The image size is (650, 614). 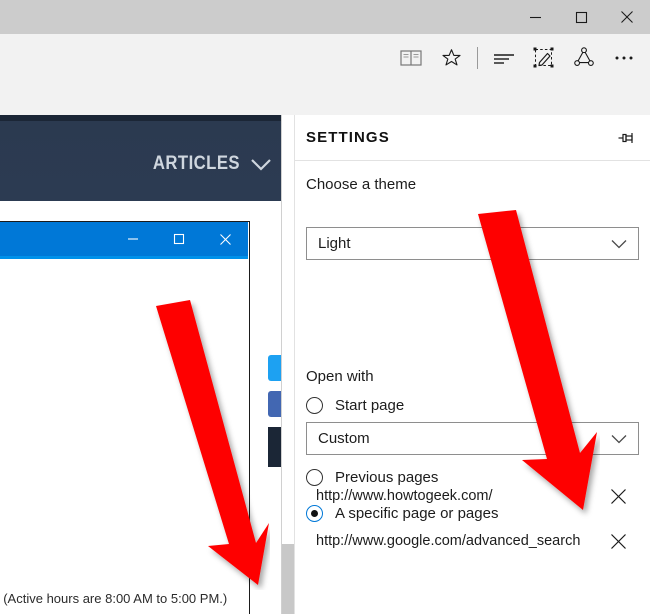 What do you see at coordinates (361, 184) in the screenshot?
I see `theme-section-label: Choose a theme` at bounding box center [361, 184].